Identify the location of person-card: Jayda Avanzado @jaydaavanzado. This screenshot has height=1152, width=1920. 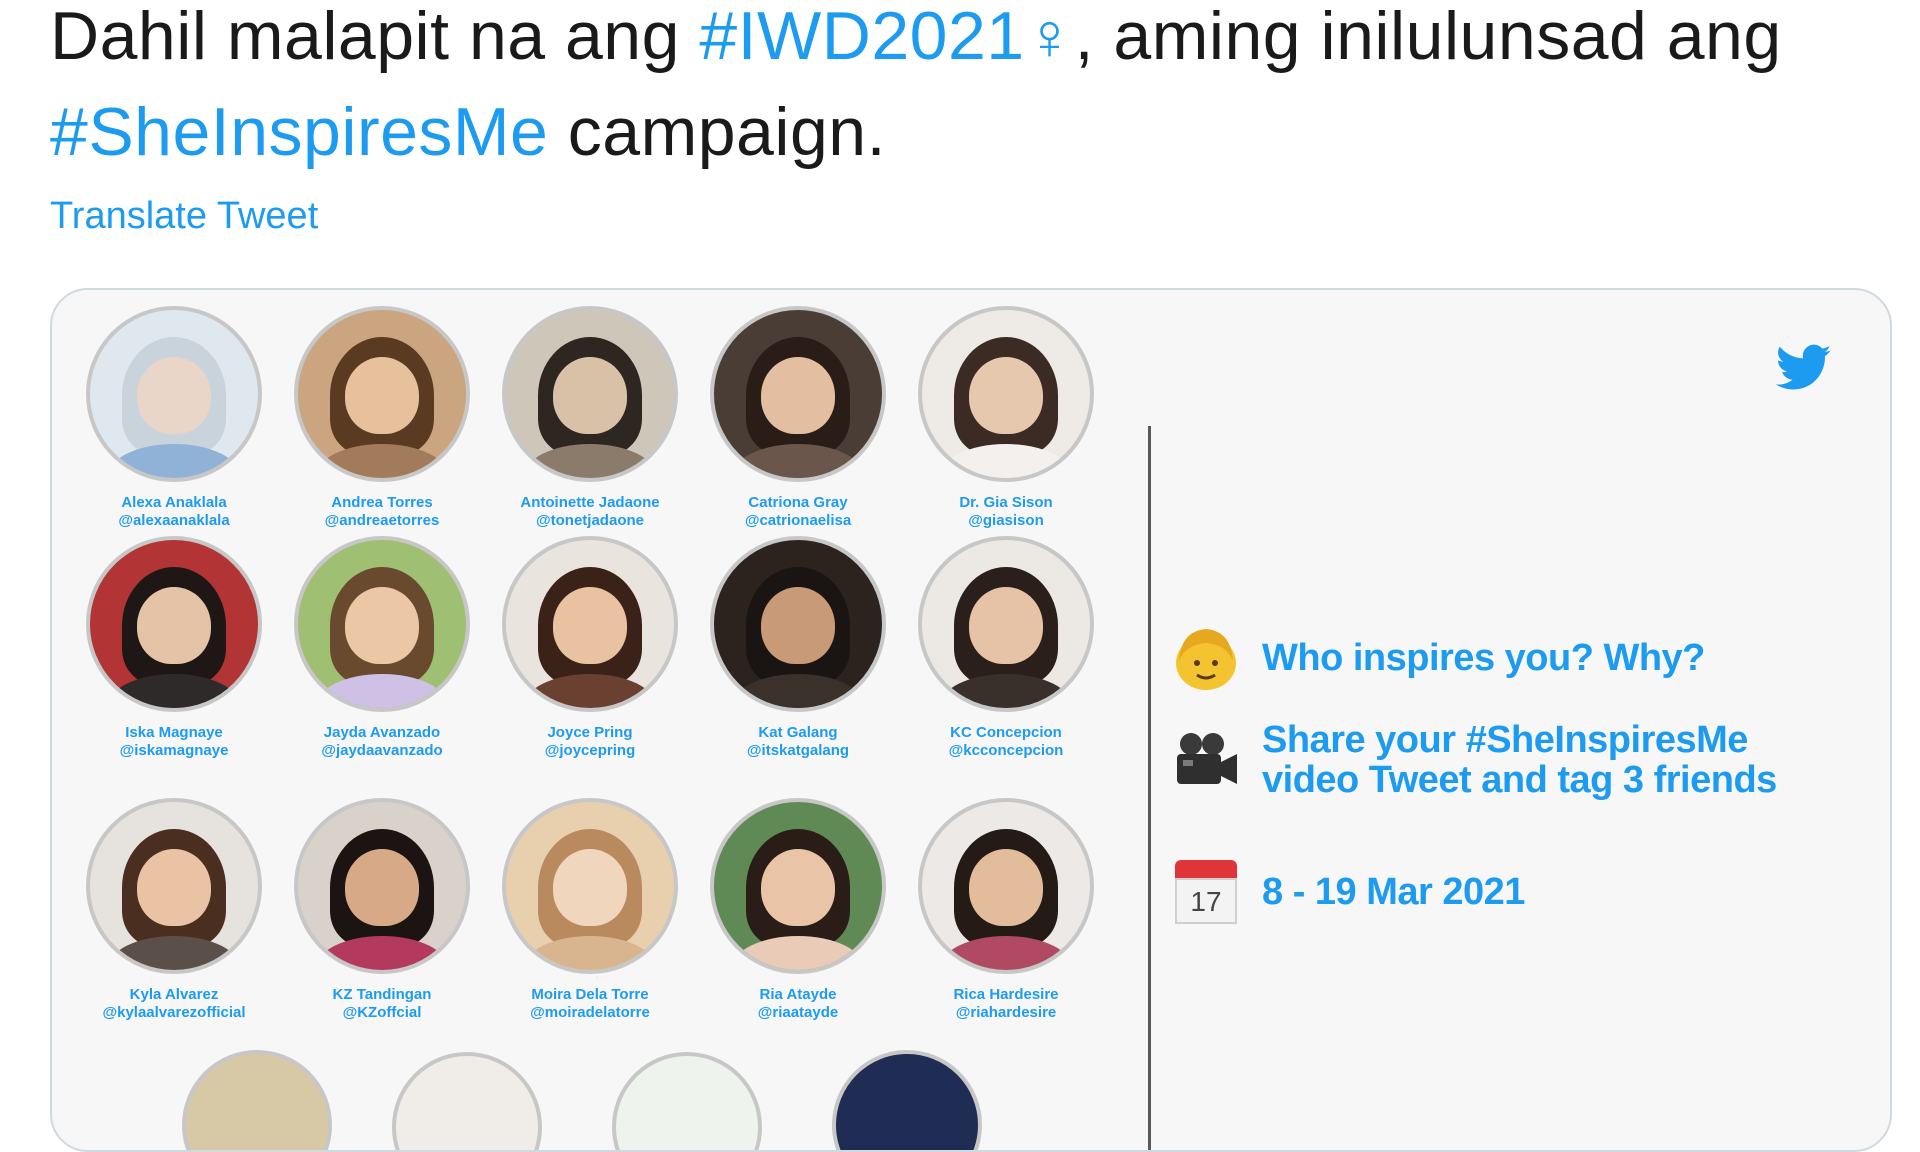
(382, 648).